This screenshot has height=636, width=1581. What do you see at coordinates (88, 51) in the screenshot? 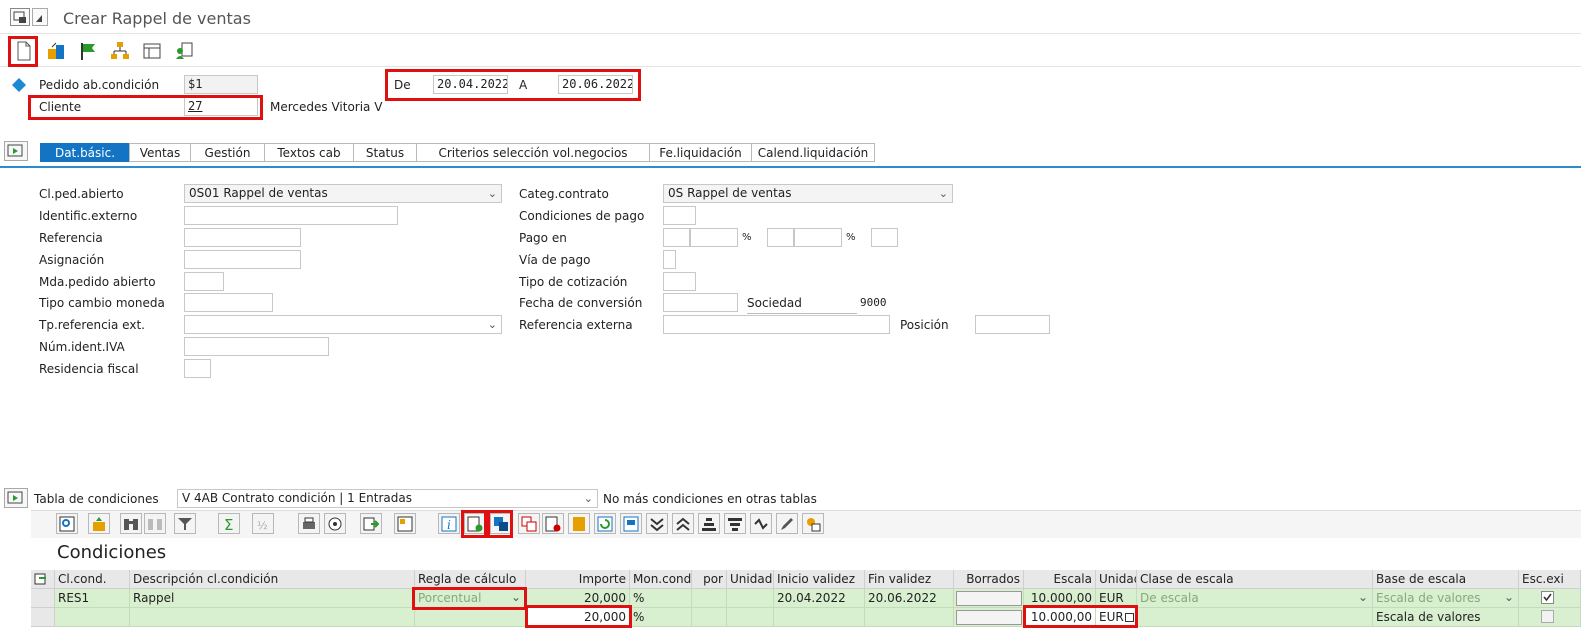
I see `flag-icon` at bounding box center [88, 51].